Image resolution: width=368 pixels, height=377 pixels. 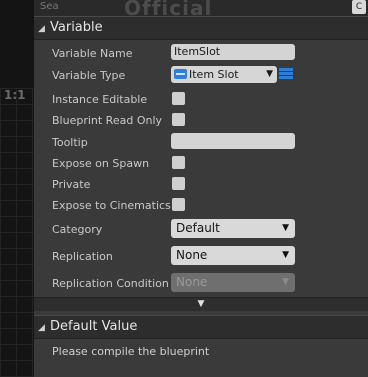 What do you see at coordinates (201, 120) in the screenshot?
I see `row-blueprint-read-only: Blueprint Read Only` at bounding box center [201, 120].